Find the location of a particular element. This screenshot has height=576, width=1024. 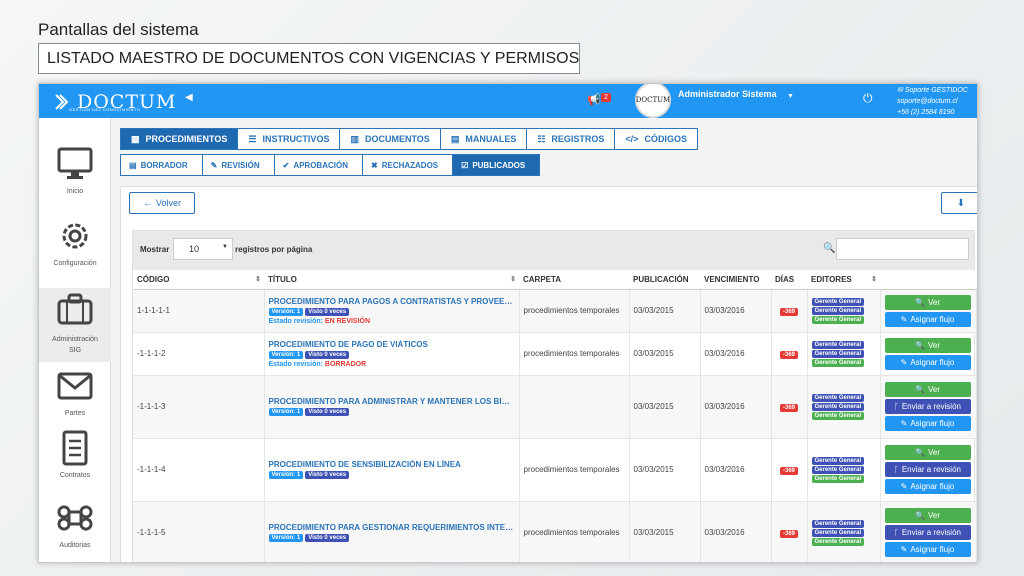

row-folder: procedimientos temporales is located at coordinates (574, 311).